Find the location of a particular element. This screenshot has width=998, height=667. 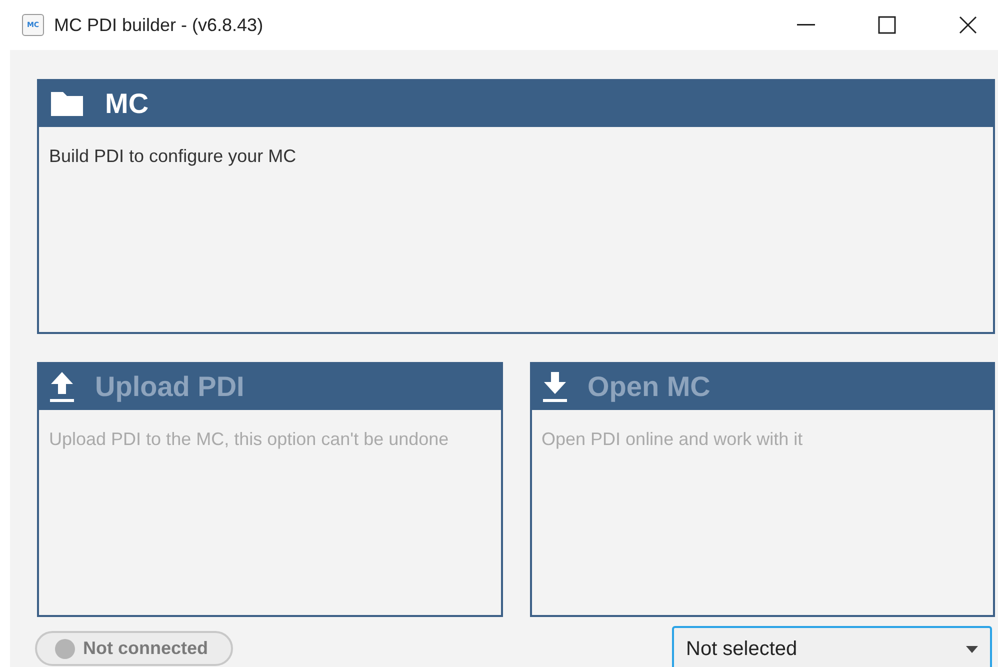

maximize-icon is located at coordinates (887, 25).